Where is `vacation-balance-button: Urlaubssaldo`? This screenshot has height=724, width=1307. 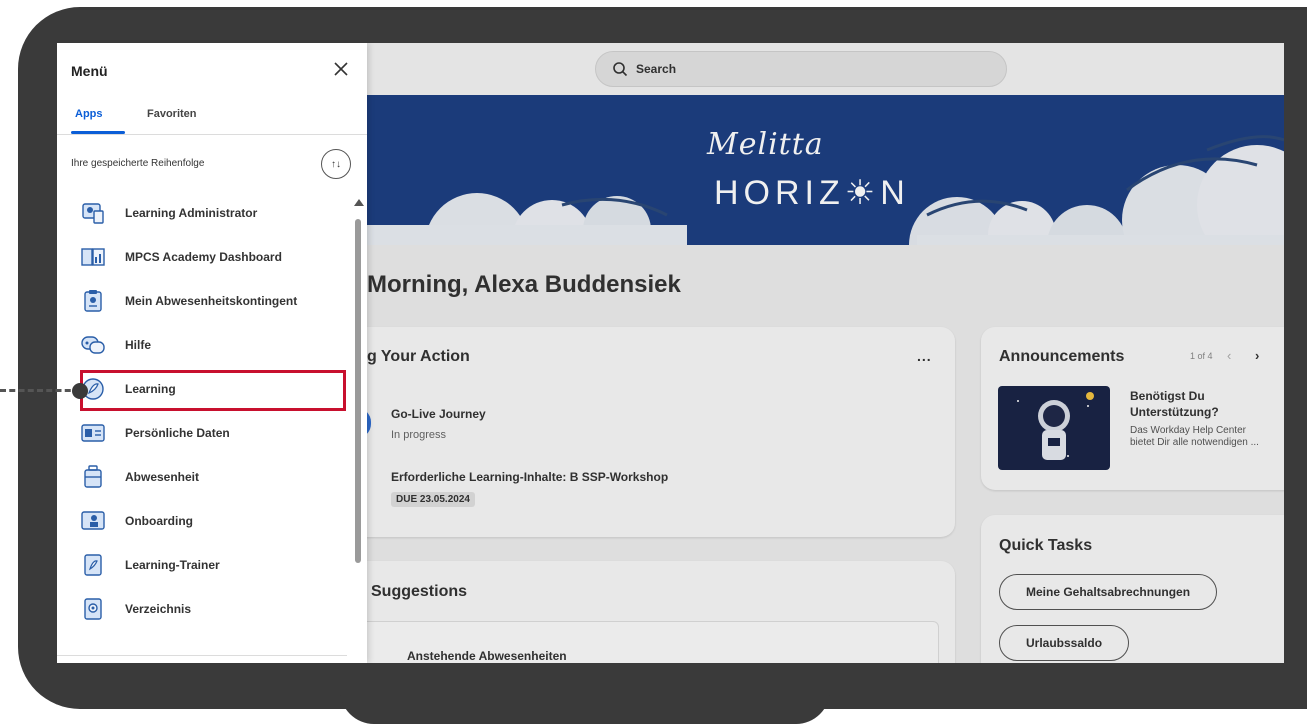 vacation-balance-button: Urlaubssaldo is located at coordinates (1064, 643).